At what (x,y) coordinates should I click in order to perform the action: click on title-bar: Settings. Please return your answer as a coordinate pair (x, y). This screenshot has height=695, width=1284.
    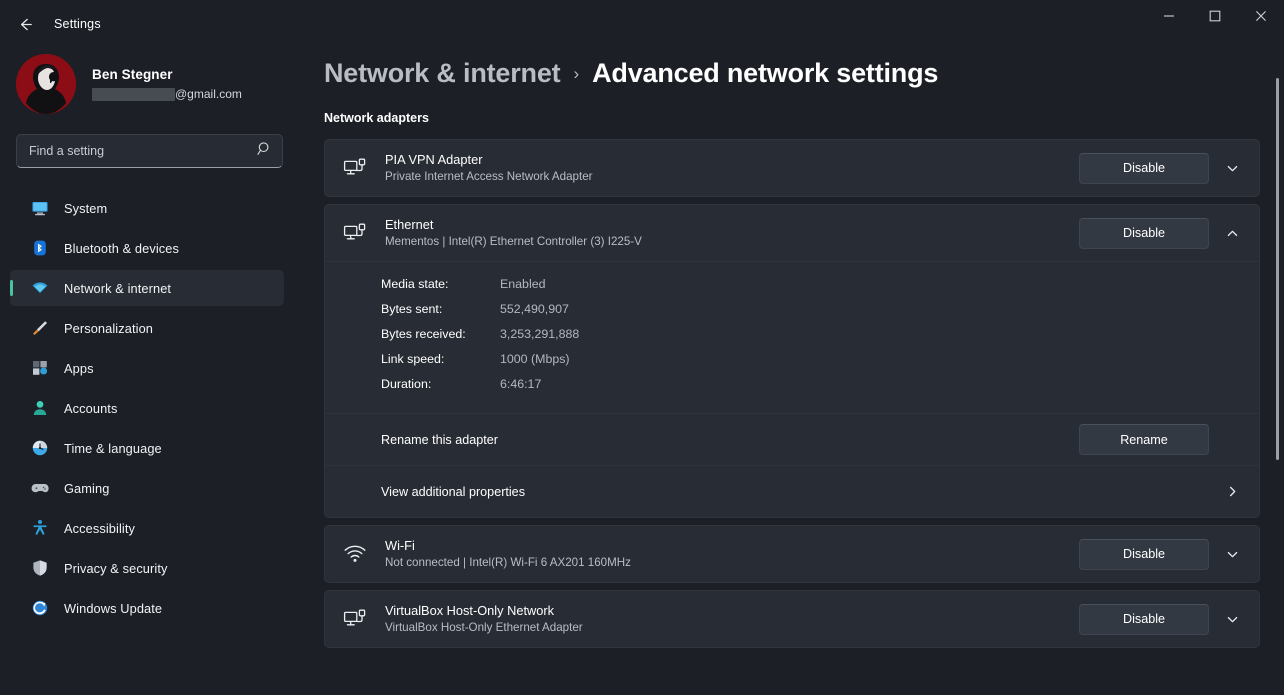
    Looking at the image, I should click on (642, 24).